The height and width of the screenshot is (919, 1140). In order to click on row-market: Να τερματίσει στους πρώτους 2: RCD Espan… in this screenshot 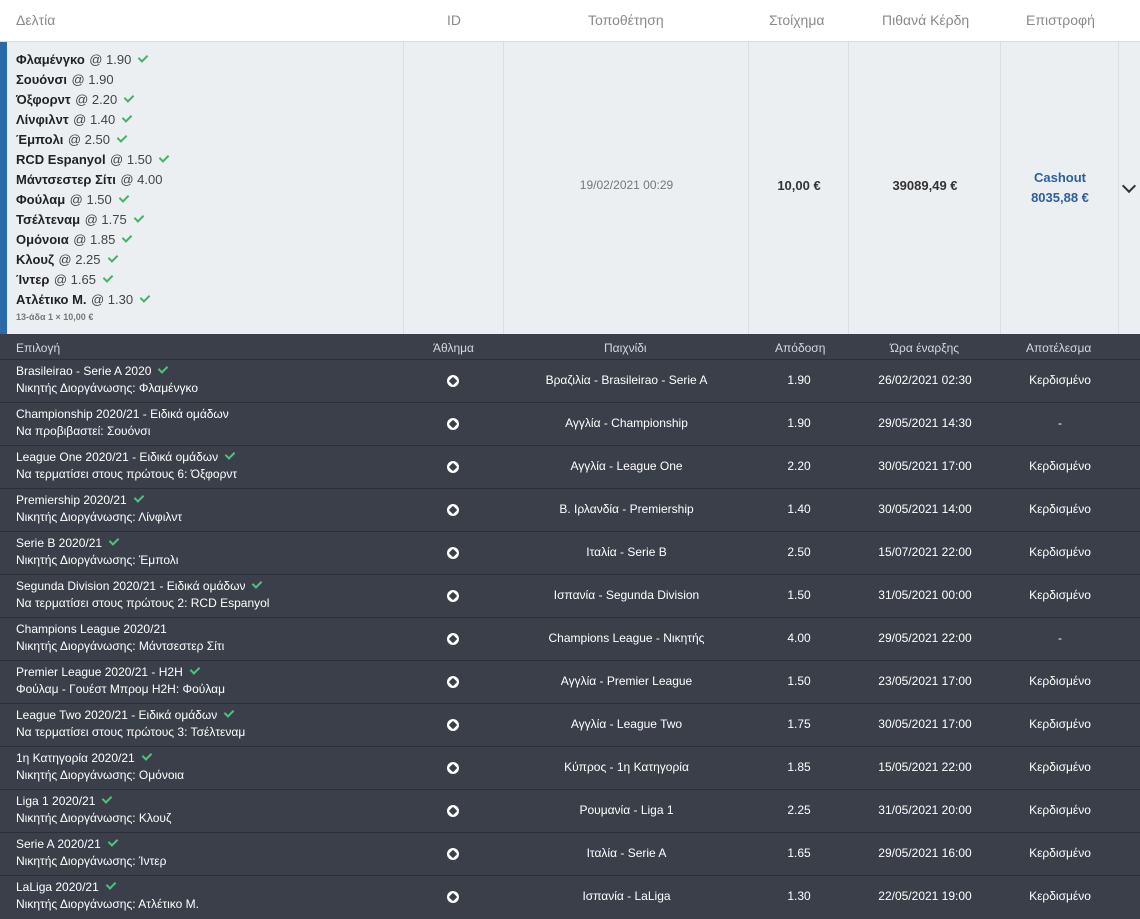, I will do `click(143, 603)`.